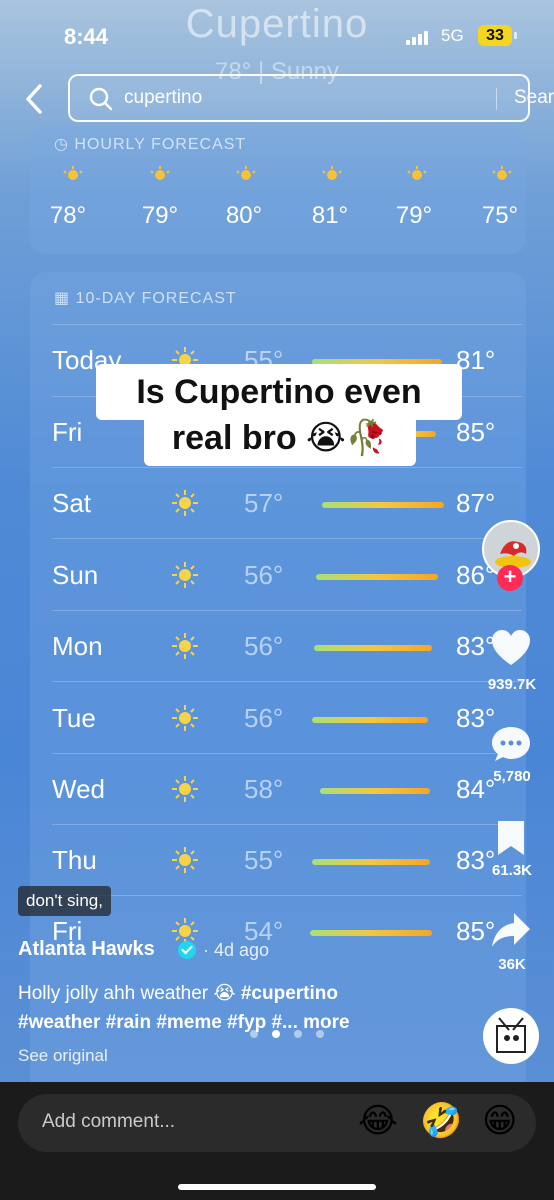 This screenshot has width=554, height=1200. I want to click on search-divider, so click(496, 99).